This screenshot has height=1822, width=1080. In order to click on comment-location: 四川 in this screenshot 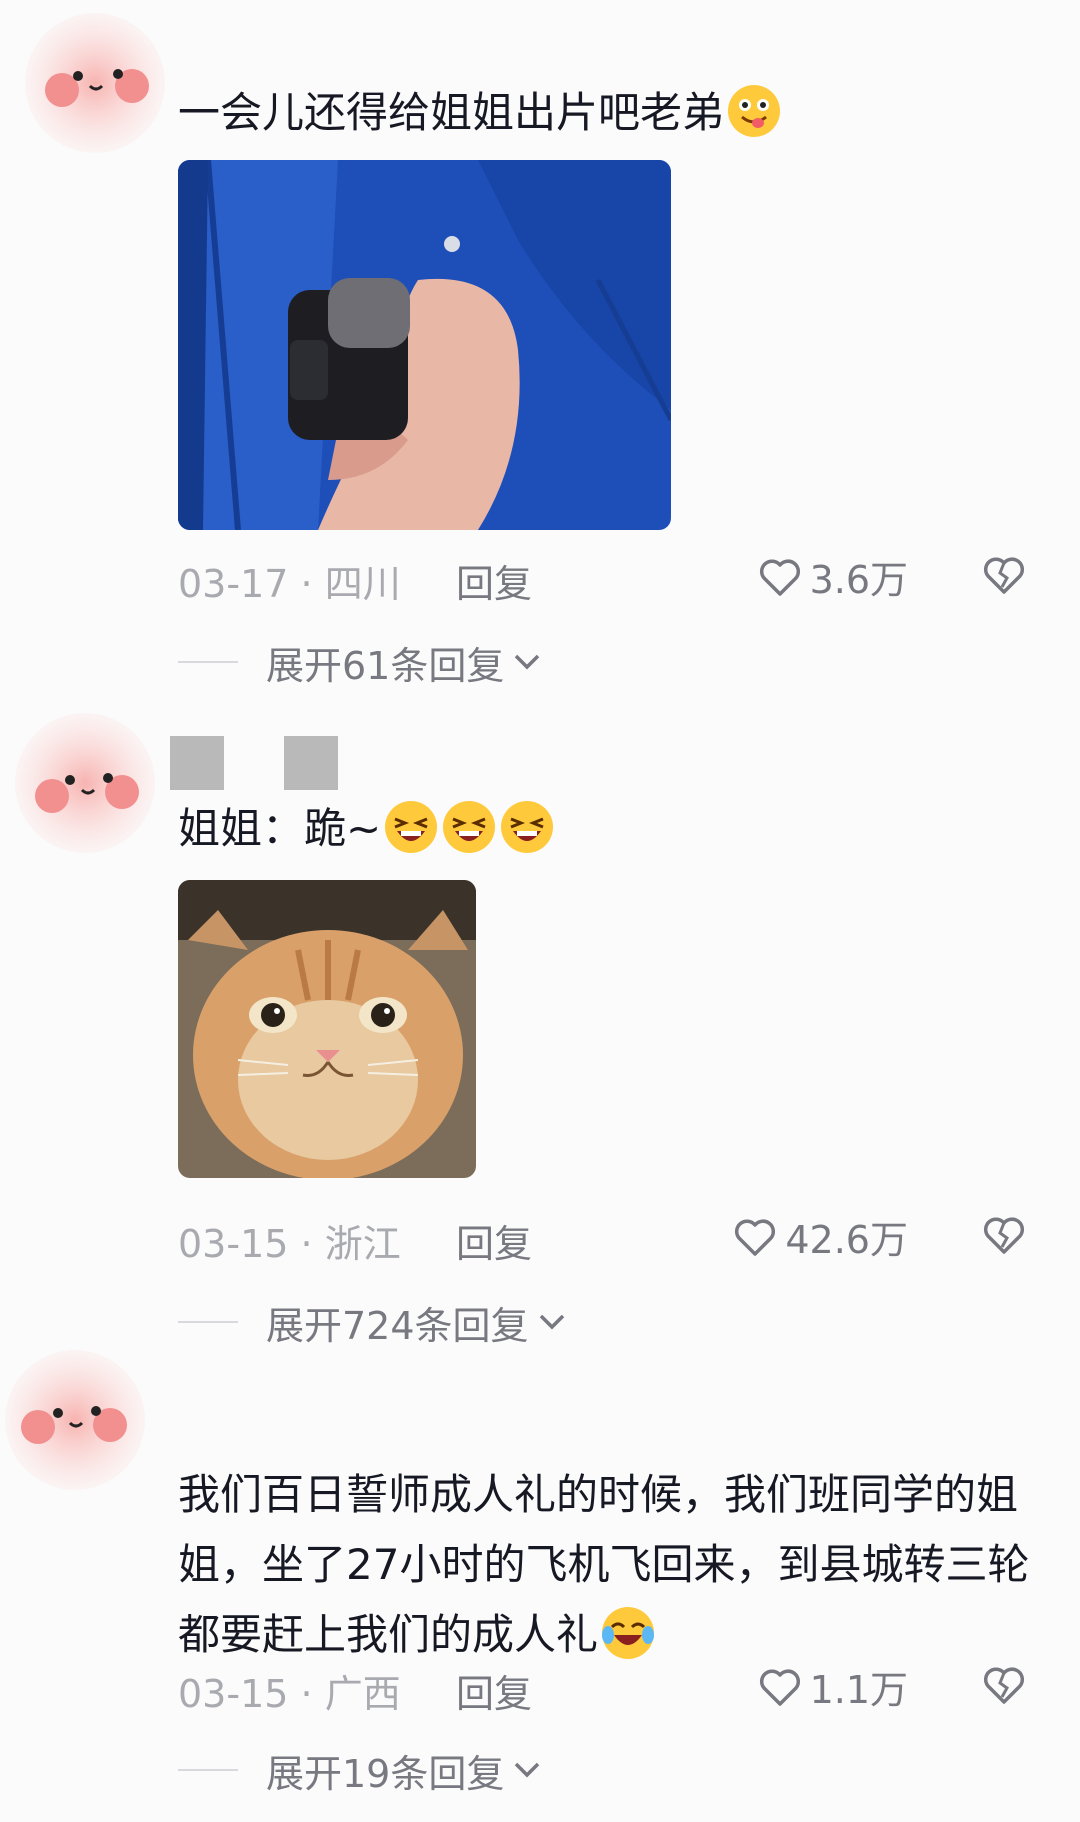, I will do `click(362, 584)`.